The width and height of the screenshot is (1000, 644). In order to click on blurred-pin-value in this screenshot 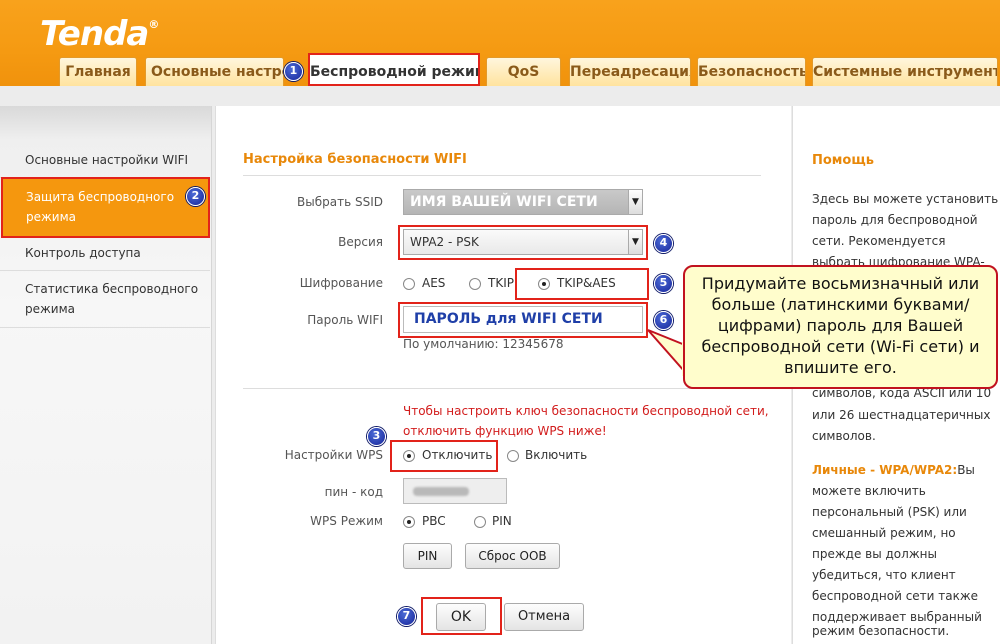, I will do `click(441, 491)`.